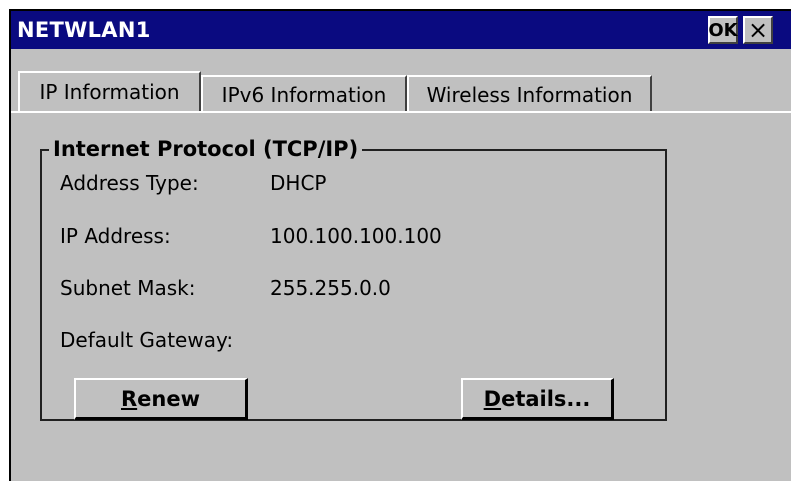 Image resolution: width=791 pixels, height=481 pixels. I want to click on ok-button: OK, so click(723, 30).